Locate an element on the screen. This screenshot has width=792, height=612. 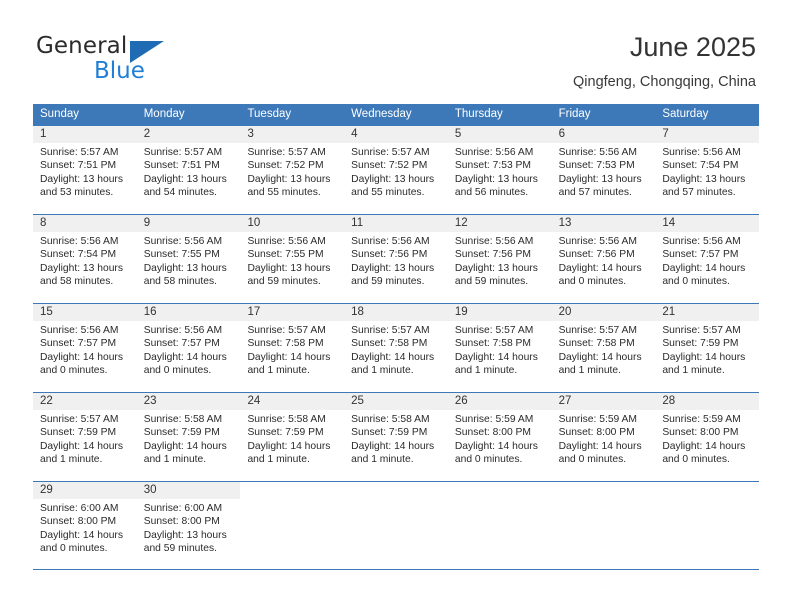
day-number-band is located at coordinates (292, 490).